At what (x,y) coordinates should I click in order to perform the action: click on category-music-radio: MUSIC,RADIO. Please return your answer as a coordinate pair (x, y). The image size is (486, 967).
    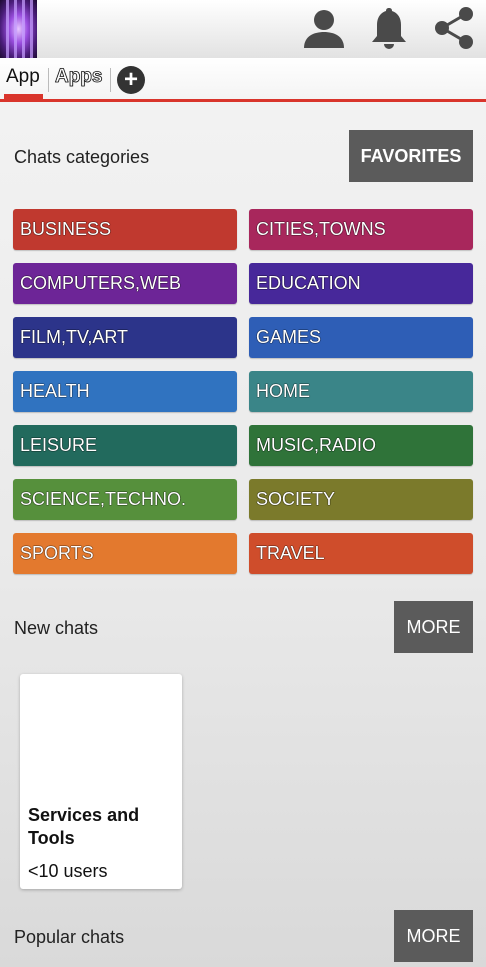
    Looking at the image, I should click on (361, 445).